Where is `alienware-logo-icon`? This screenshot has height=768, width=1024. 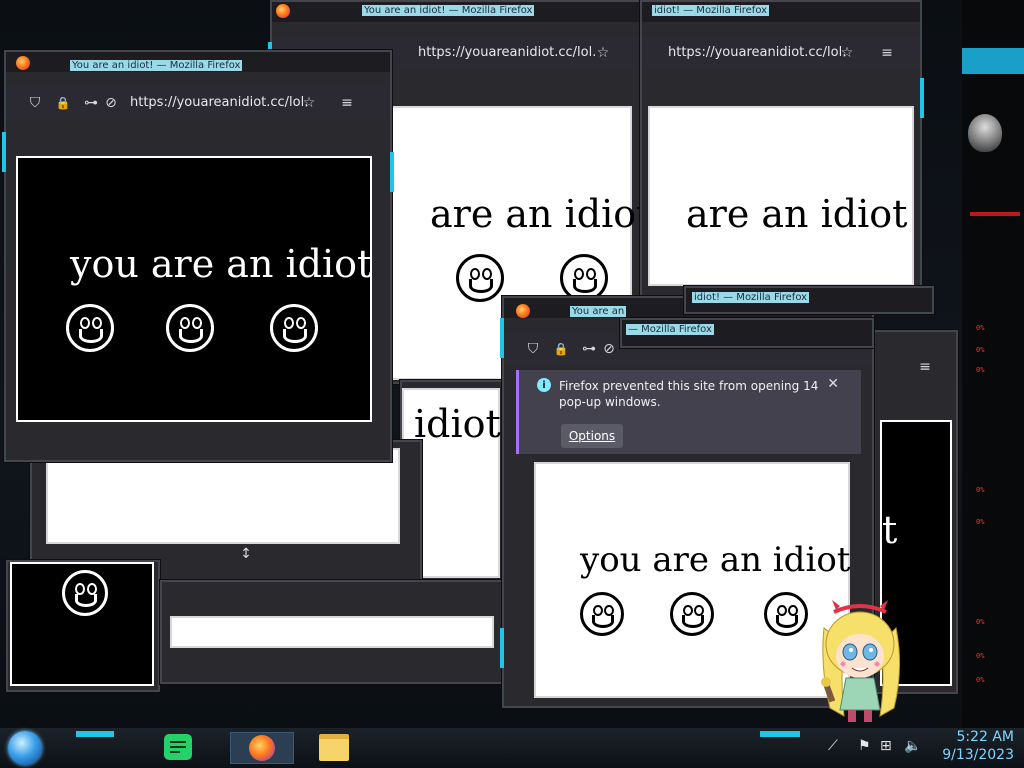
alienware-logo-icon is located at coordinates (985, 133).